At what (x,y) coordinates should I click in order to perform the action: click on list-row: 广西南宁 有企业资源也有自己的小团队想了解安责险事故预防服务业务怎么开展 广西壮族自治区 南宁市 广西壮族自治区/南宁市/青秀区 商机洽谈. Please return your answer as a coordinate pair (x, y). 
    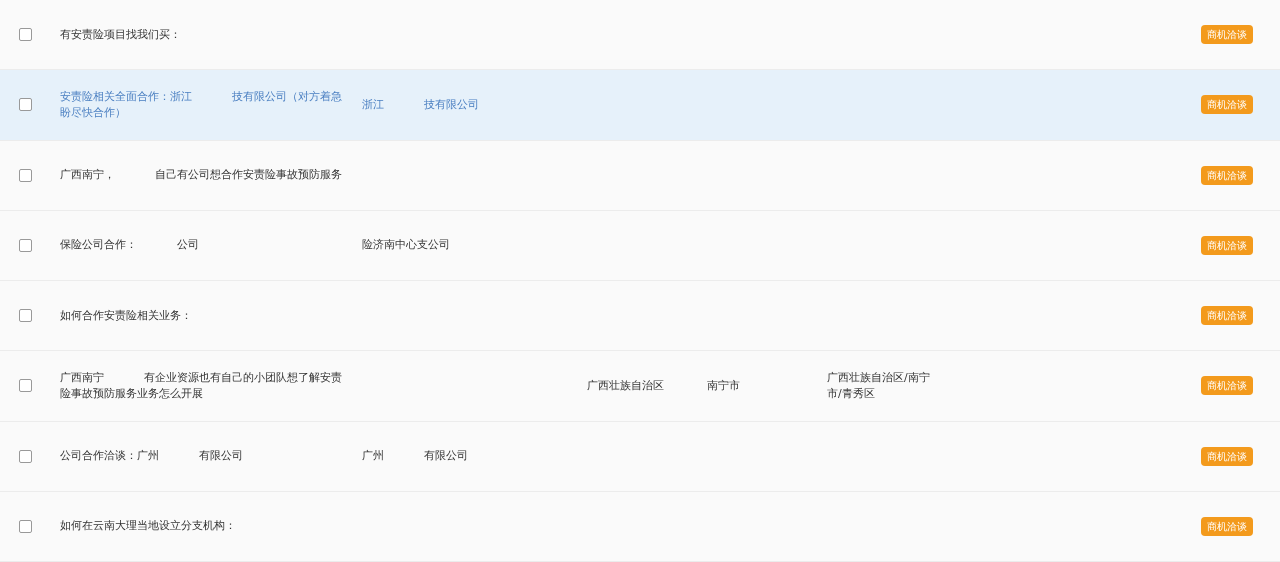
    Looking at the image, I should click on (640, 386).